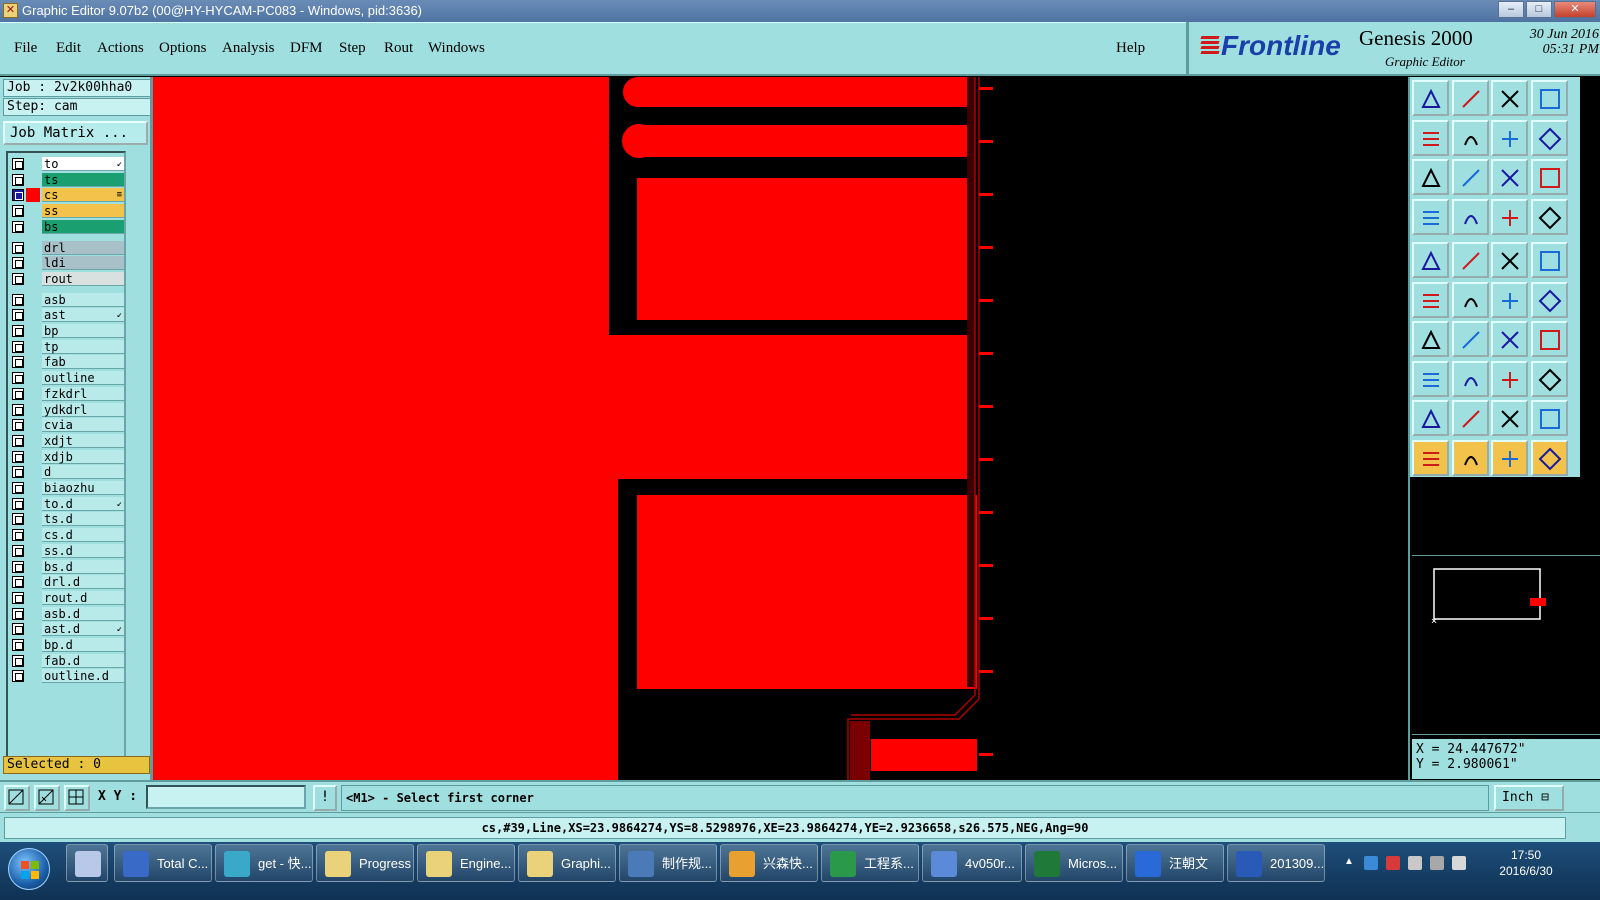 This screenshot has width=1600, height=900. Describe the element at coordinates (1470, 457) in the screenshot. I see `tool-select-box-button` at that location.